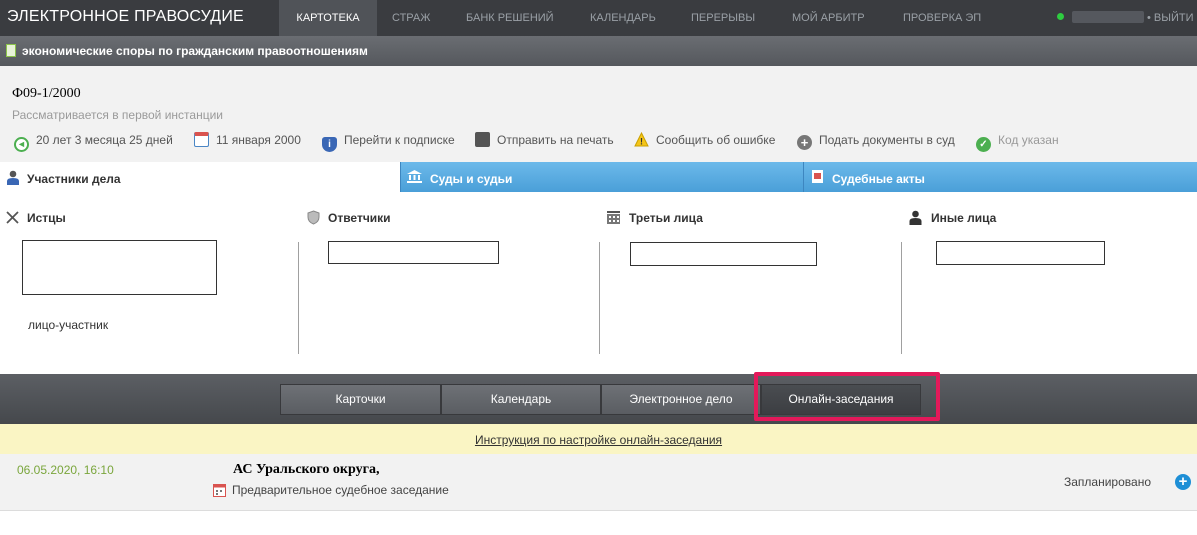 The height and width of the screenshot is (535, 1197). What do you see at coordinates (414, 176) in the screenshot?
I see `courthouse-icon` at bounding box center [414, 176].